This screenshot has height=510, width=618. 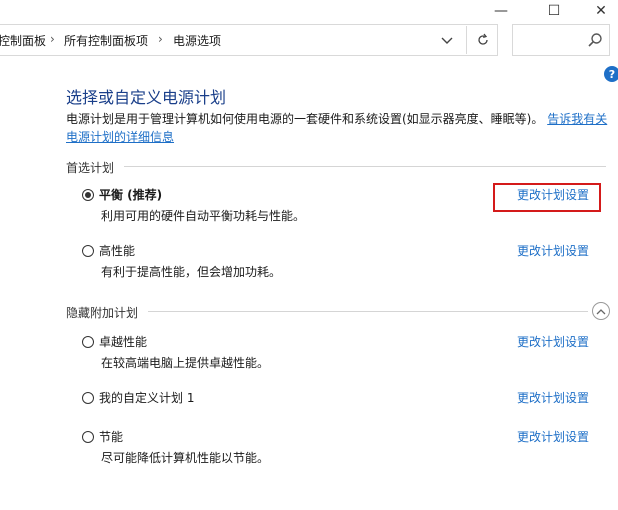 I want to click on chevron-down-icon, so click(x=447, y=40).